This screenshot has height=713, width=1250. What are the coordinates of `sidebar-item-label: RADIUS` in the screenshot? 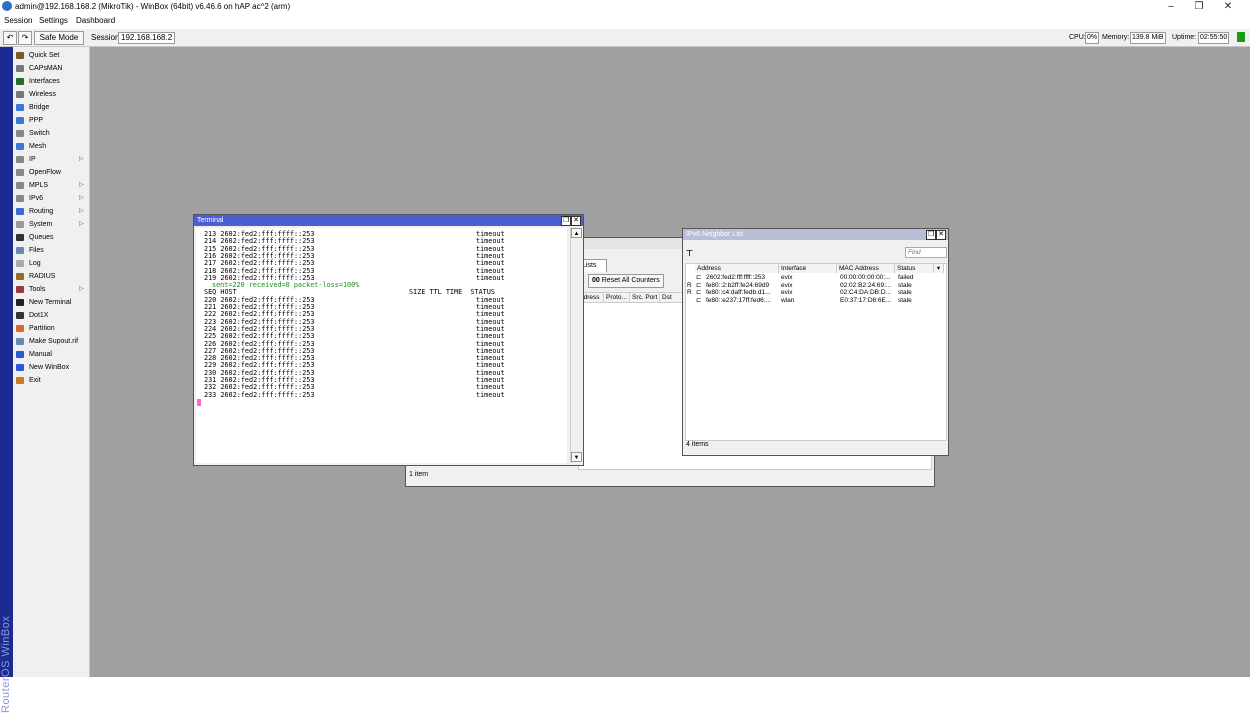 It's located at (42, 276).